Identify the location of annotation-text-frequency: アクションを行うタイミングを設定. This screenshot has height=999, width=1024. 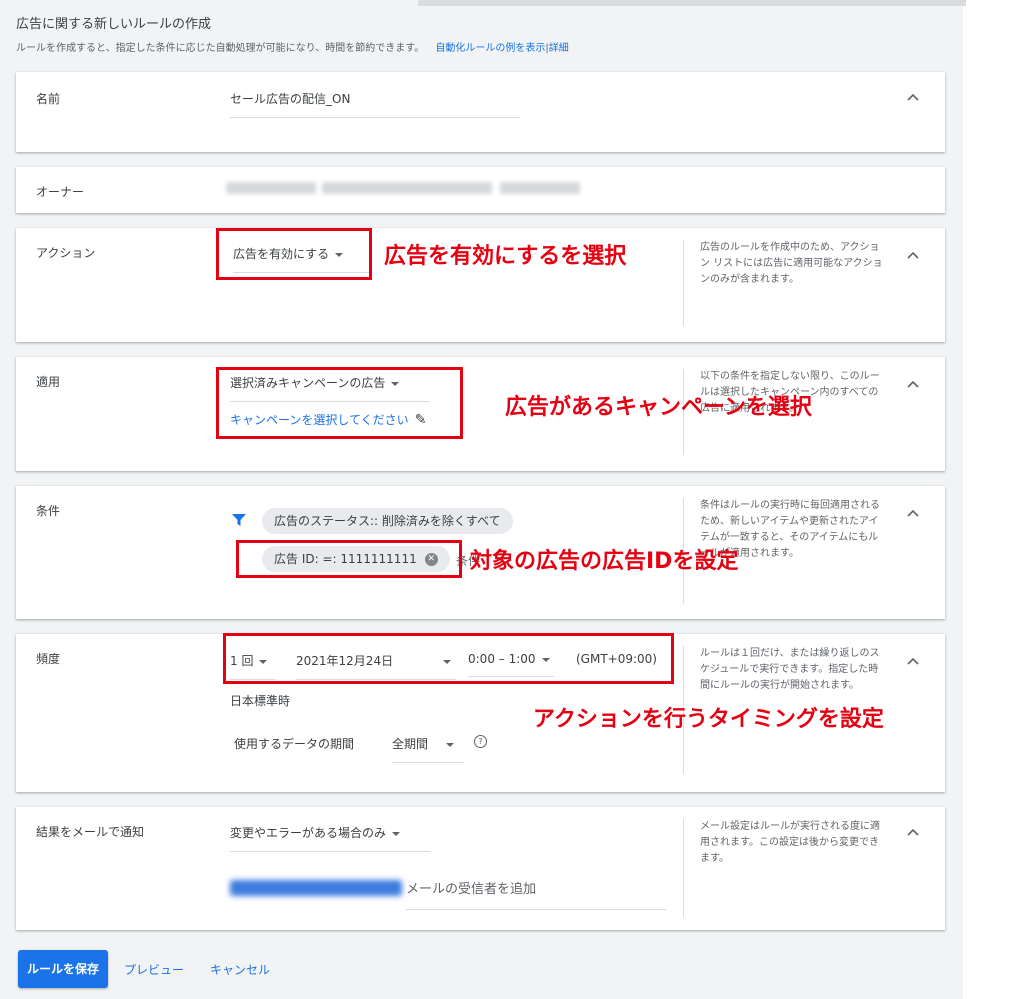
(708, 719).